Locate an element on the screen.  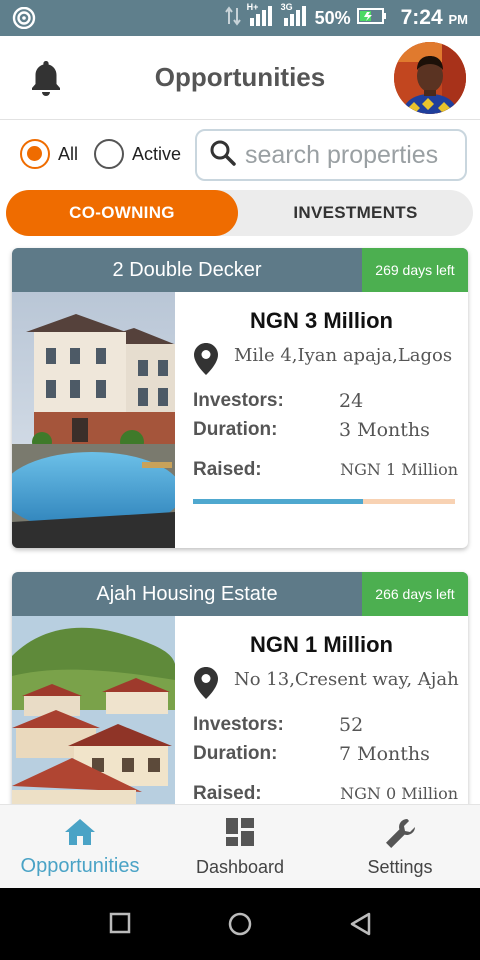
filter-all-label: All is located at coordinates (68, 153).